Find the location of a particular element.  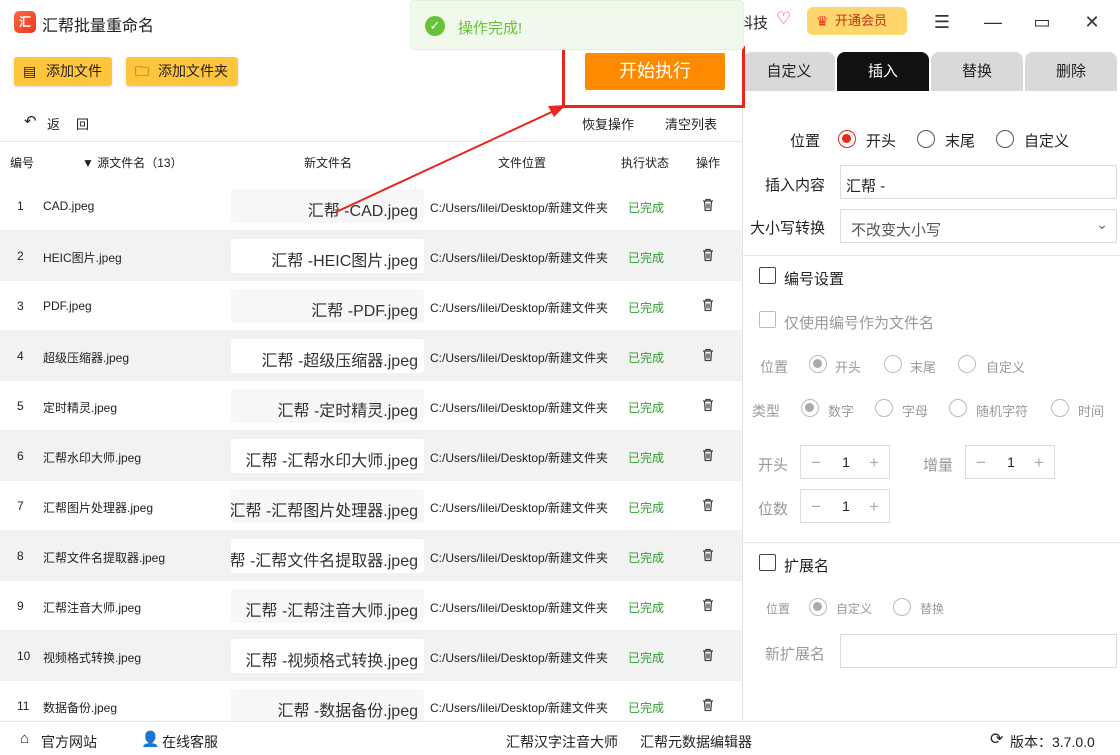

tab-custom: 自定义 is located at coordinates (789, 71).